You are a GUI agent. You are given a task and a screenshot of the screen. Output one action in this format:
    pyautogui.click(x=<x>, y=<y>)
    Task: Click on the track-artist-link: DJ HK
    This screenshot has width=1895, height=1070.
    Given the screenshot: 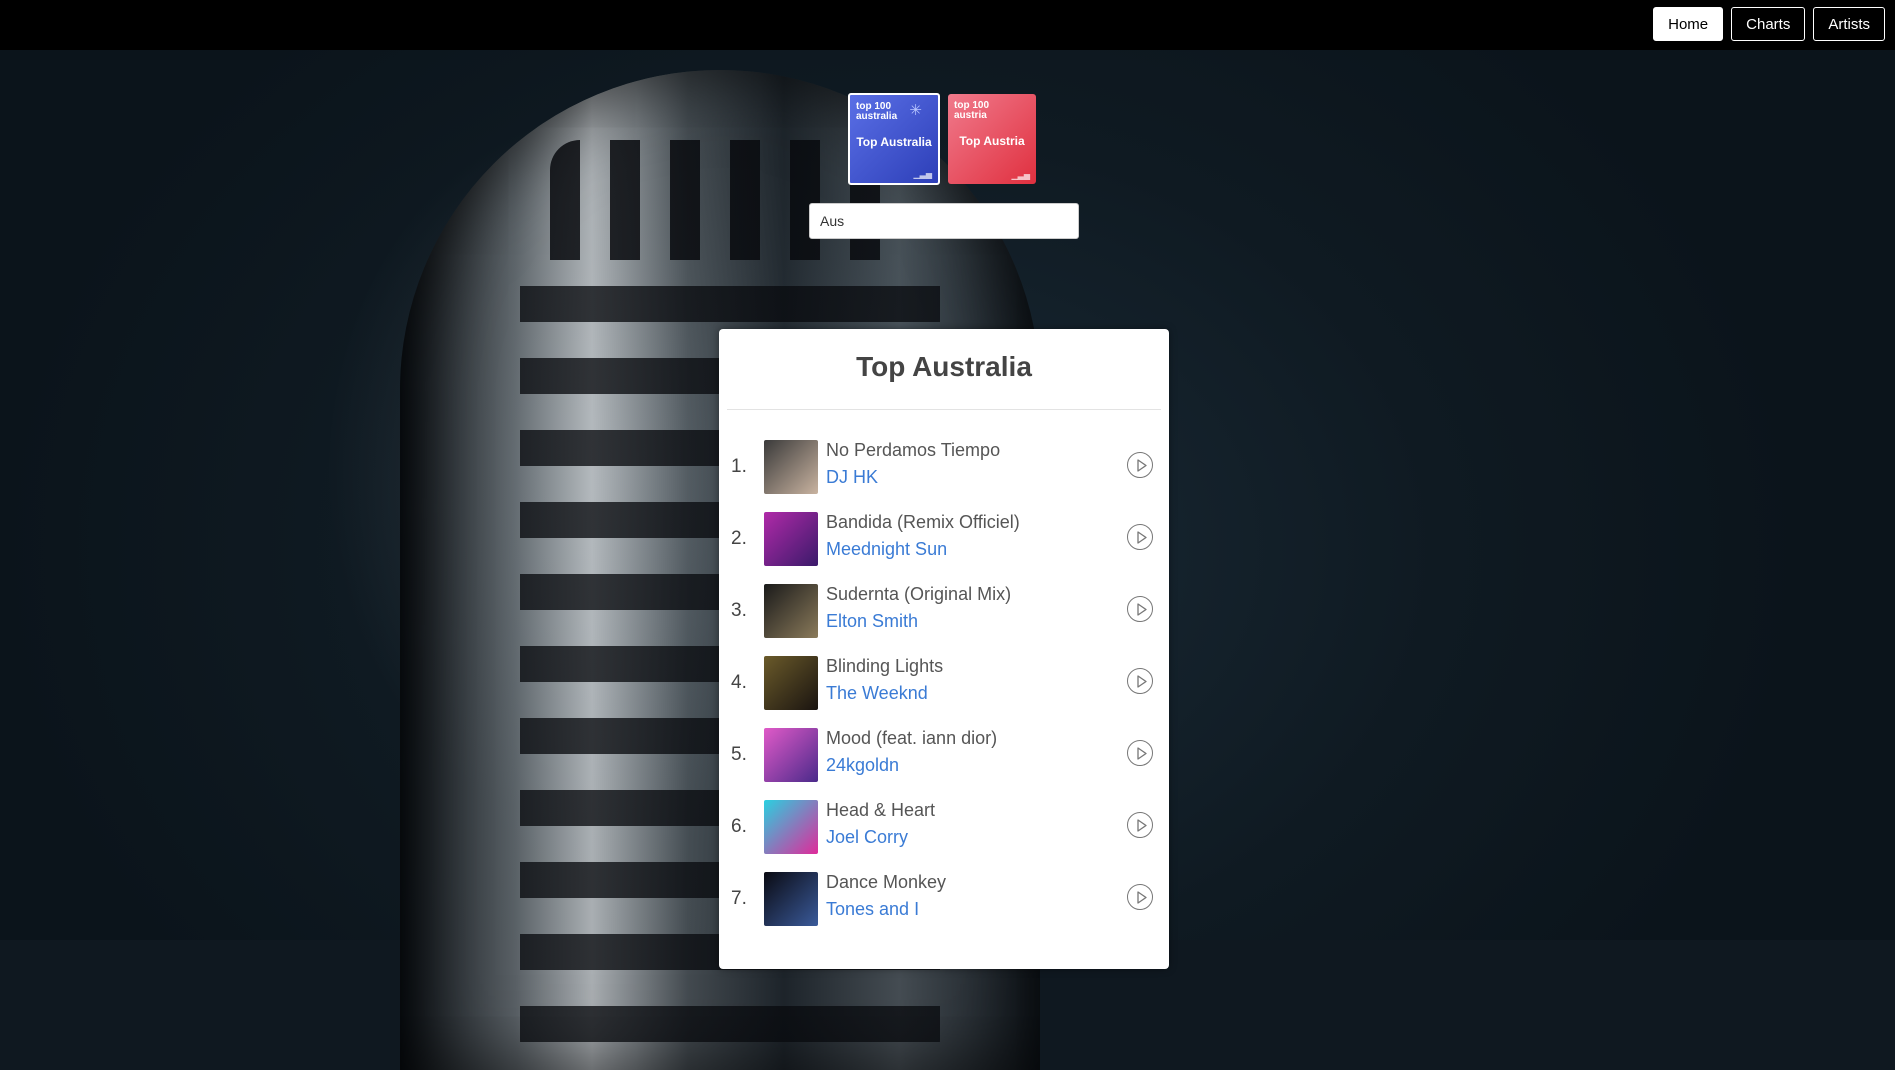 What is the action you would take?
    pyautogui.click(x=852, y=477)
    